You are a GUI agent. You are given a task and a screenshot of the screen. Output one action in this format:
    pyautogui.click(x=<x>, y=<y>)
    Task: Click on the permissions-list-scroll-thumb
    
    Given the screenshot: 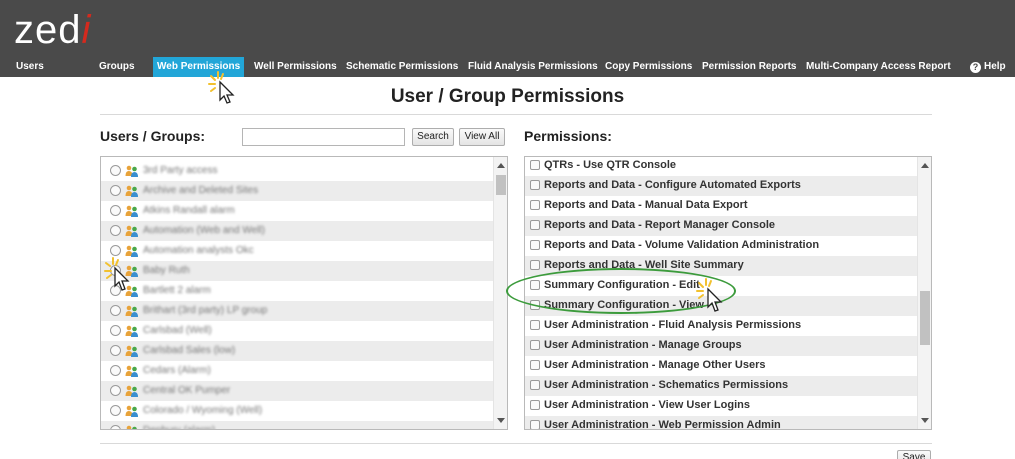 What is the action you would take?
    pyautogui.click(x=925, y=318)
    